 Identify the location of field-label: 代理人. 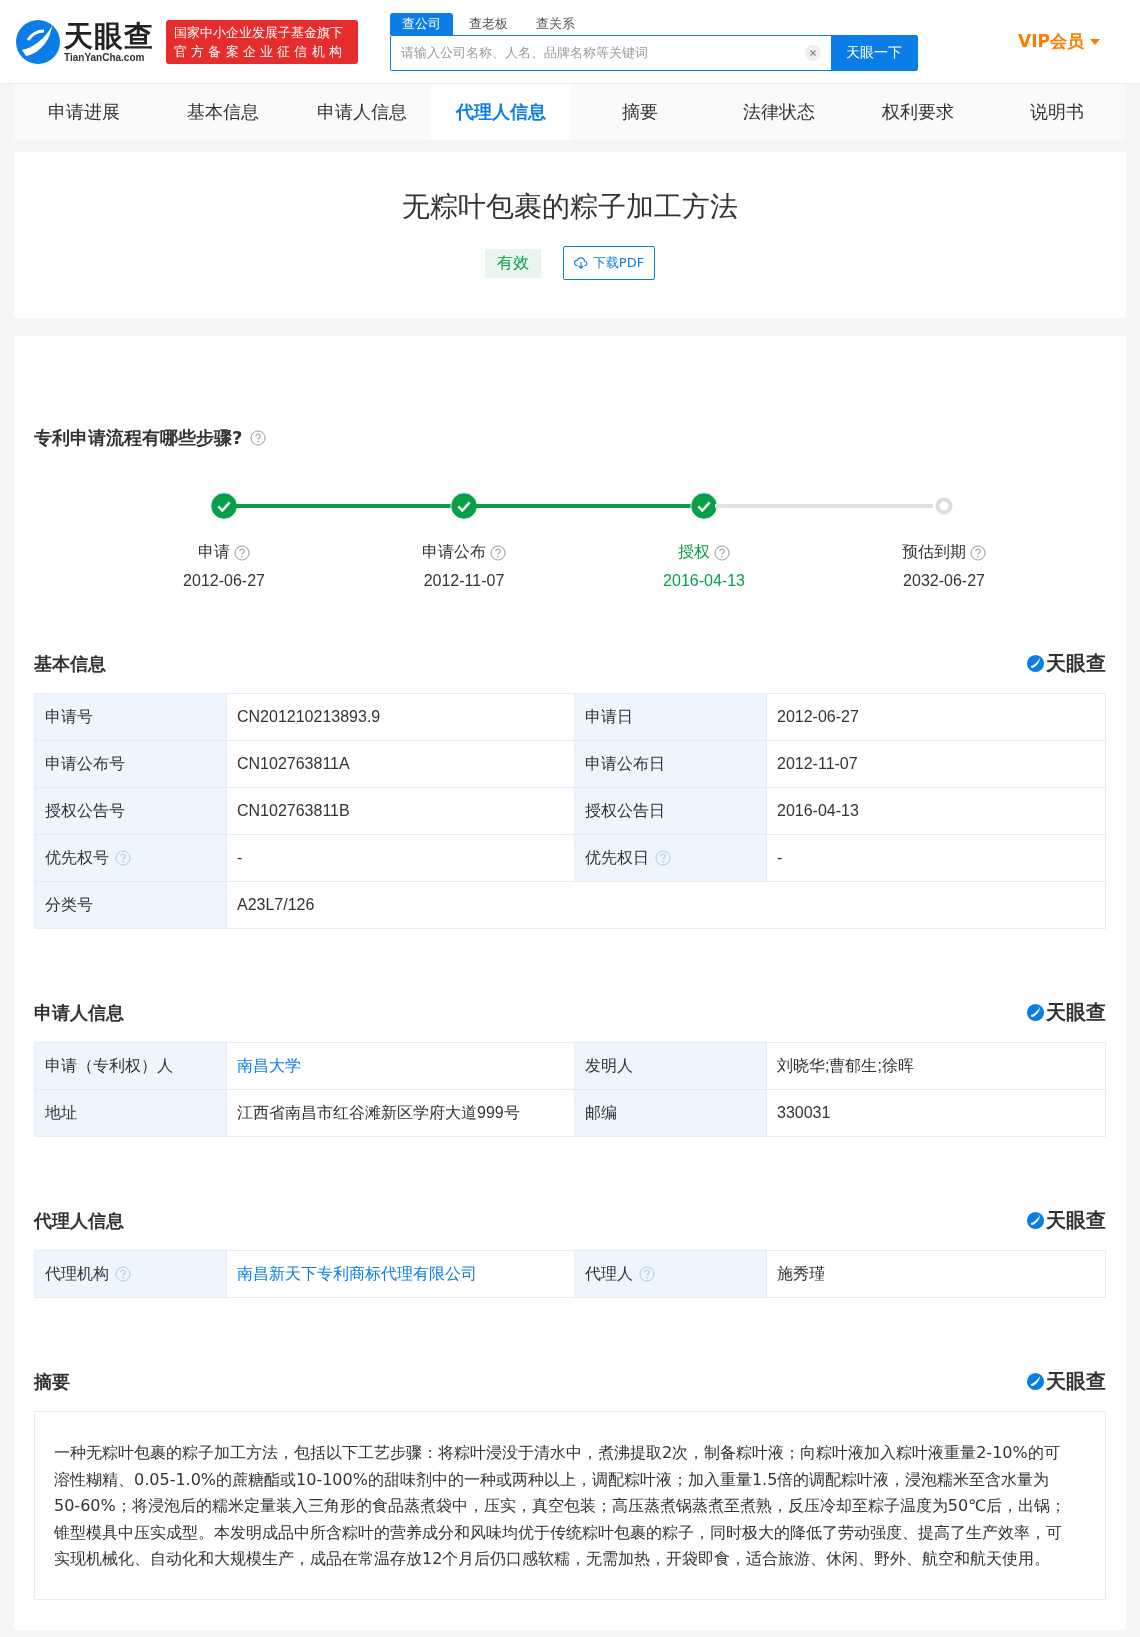
(609, 1274).